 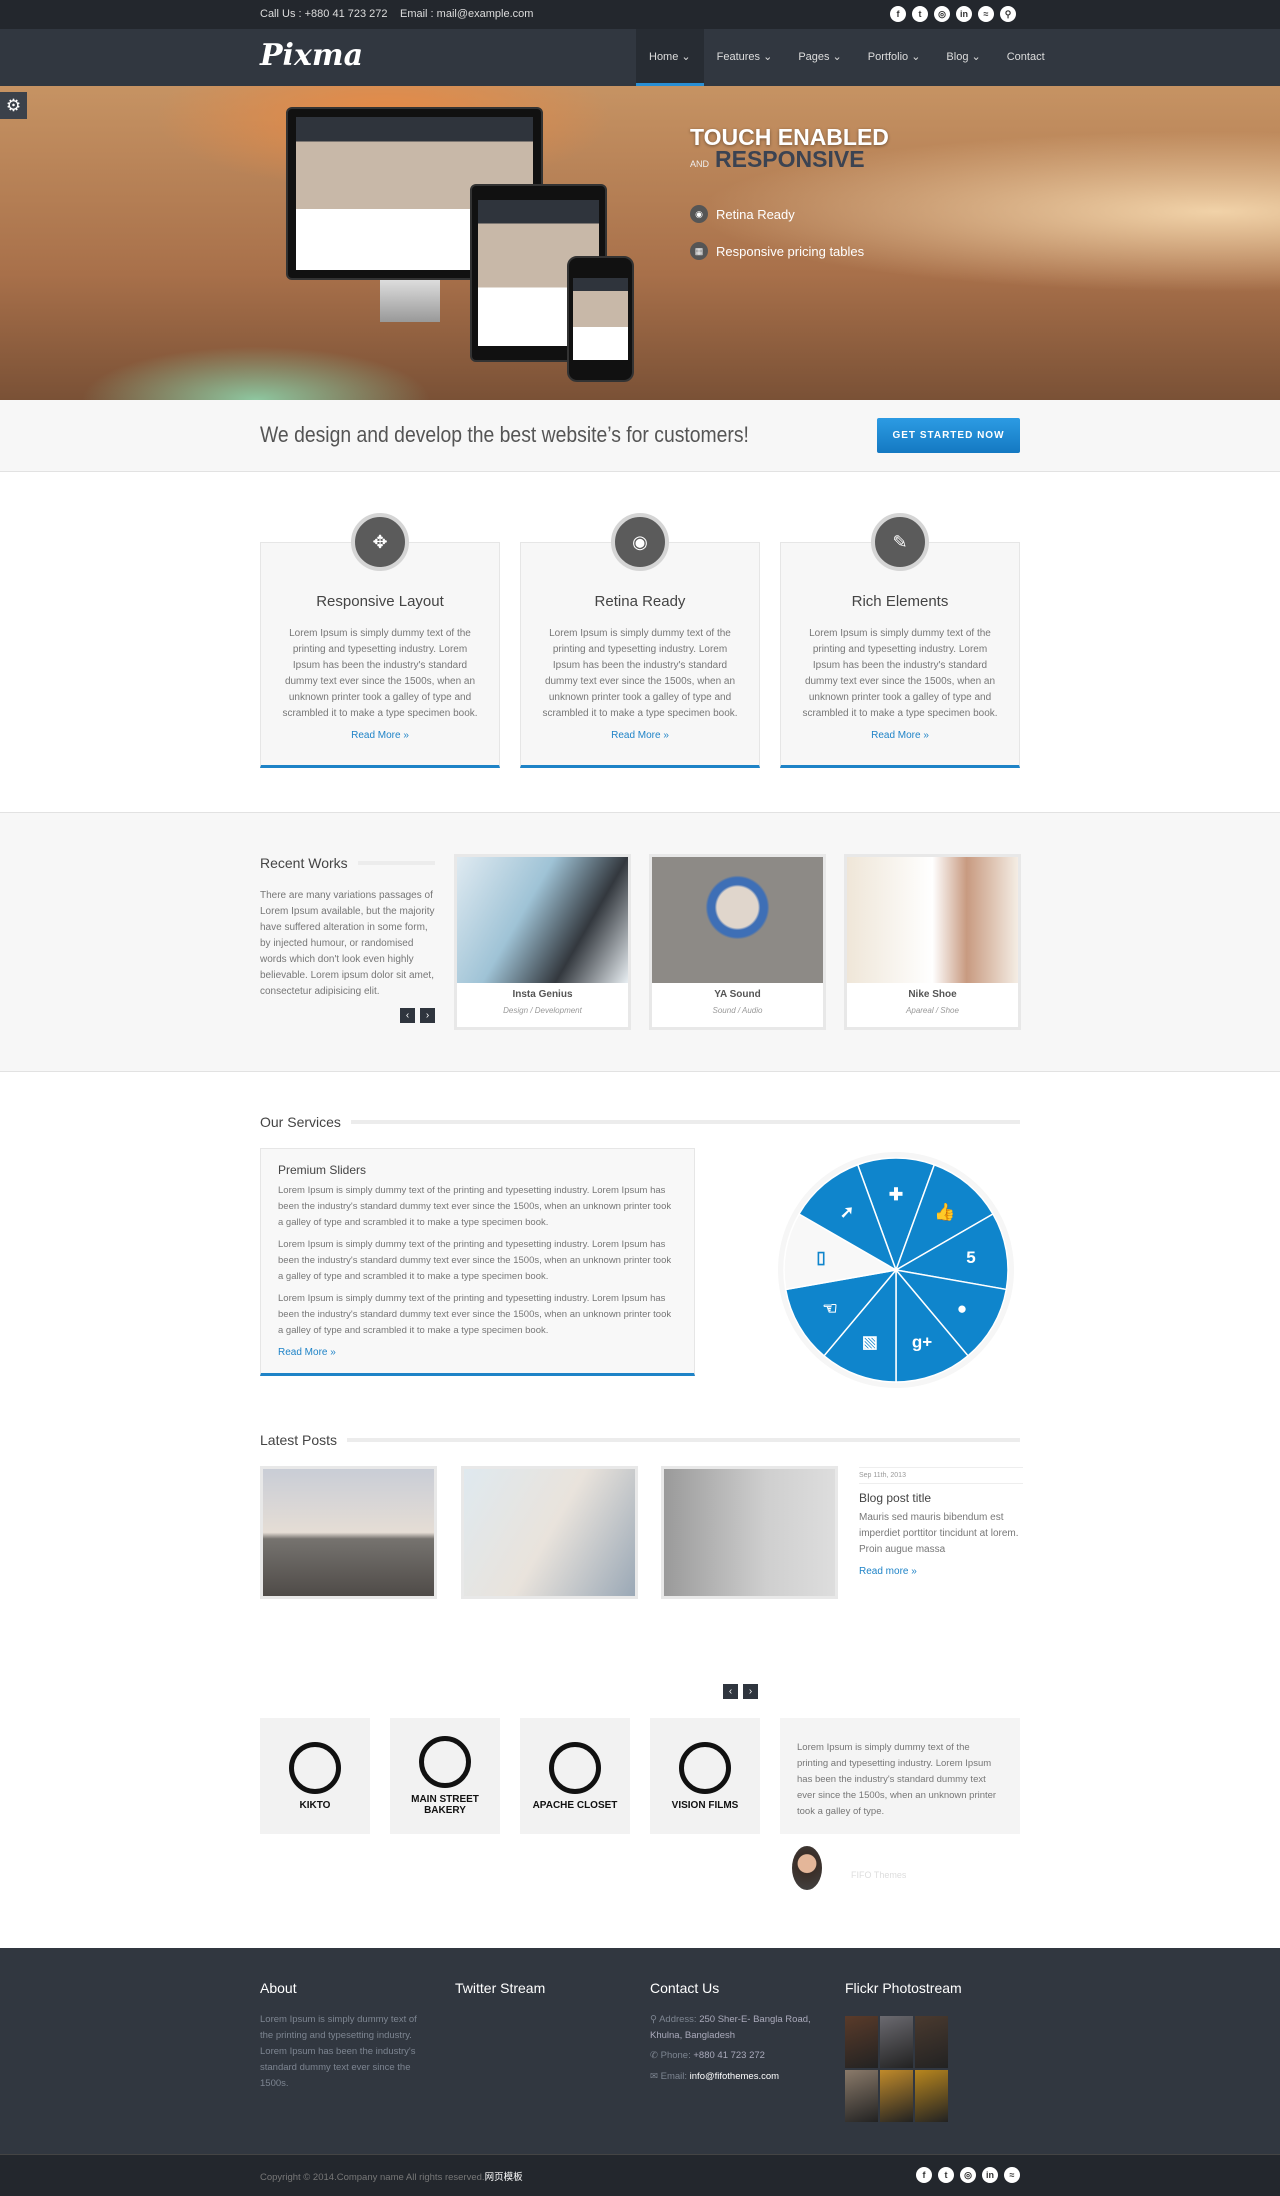 I want to click on social-links: f t ◎ in ≈ ⚲, so click(x=953, y=14).